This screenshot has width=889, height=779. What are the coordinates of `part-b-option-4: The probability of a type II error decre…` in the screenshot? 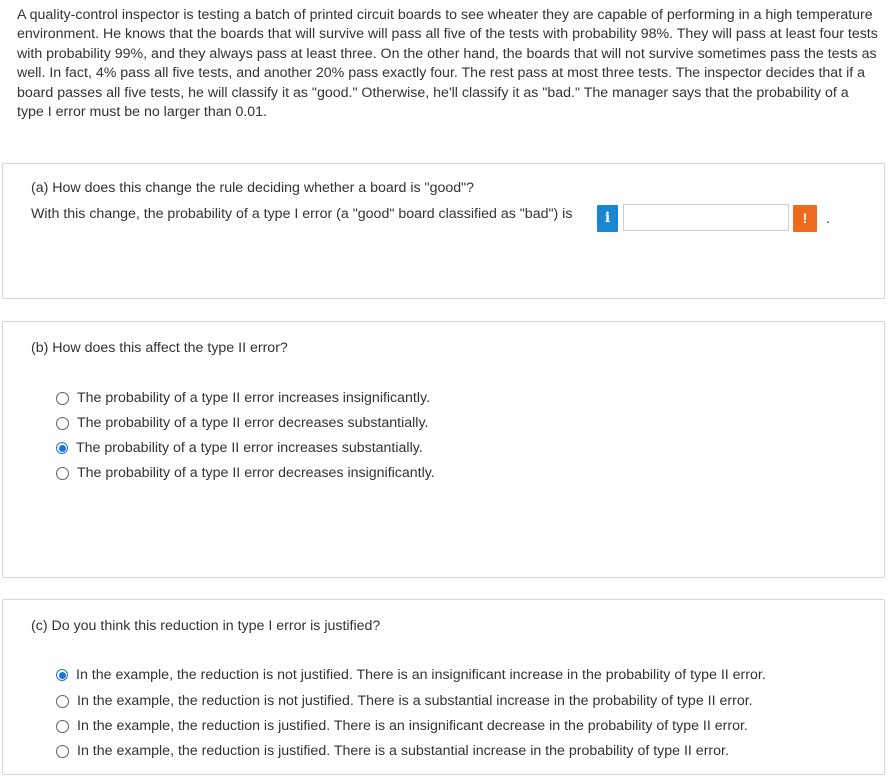 It's located at (245, 473).